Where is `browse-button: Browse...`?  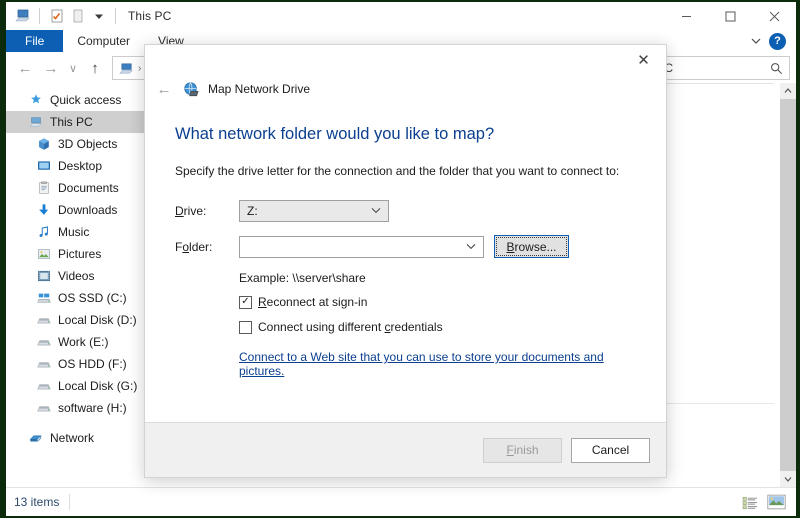 browse-button: Browse... is located at coordinates (531, 246).